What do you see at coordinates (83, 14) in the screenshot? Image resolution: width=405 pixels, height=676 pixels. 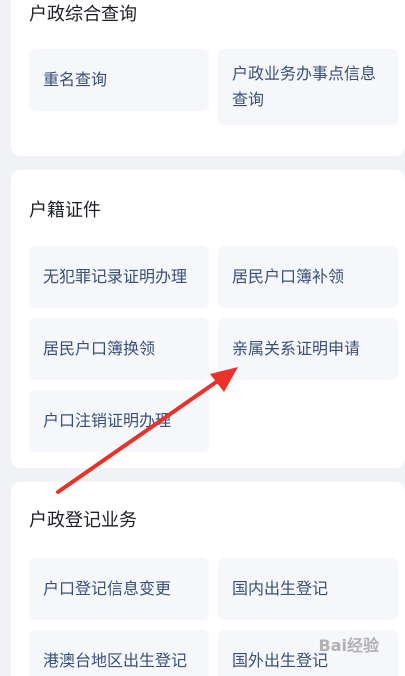 I see `section-title: 户政综合查询` at bounding box center [83, 14].